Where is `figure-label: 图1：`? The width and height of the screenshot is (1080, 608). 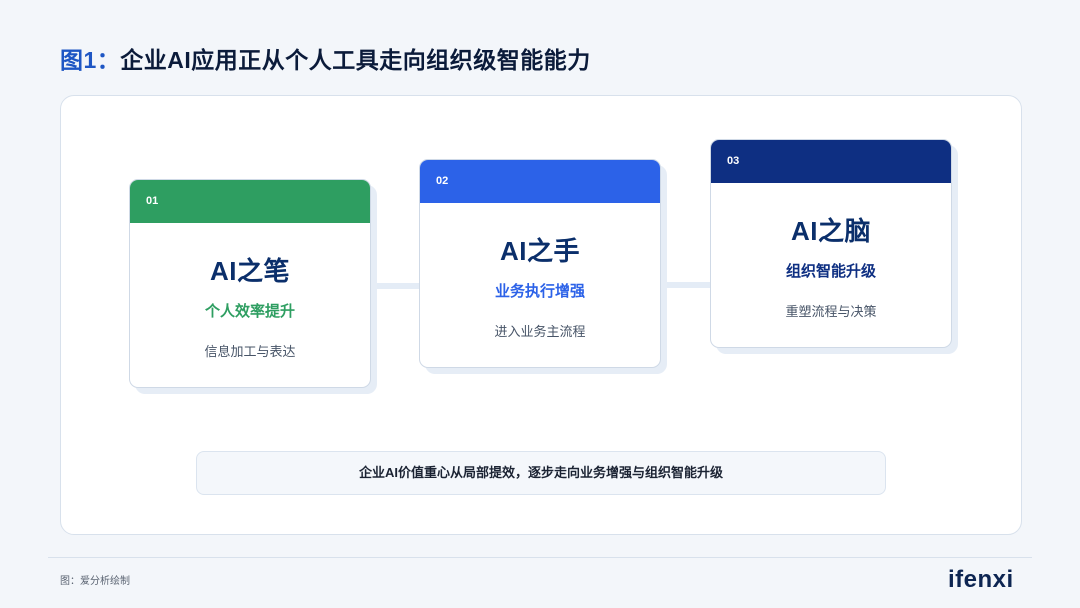
figure-label: 图1： is located at coordinates (90, 60).